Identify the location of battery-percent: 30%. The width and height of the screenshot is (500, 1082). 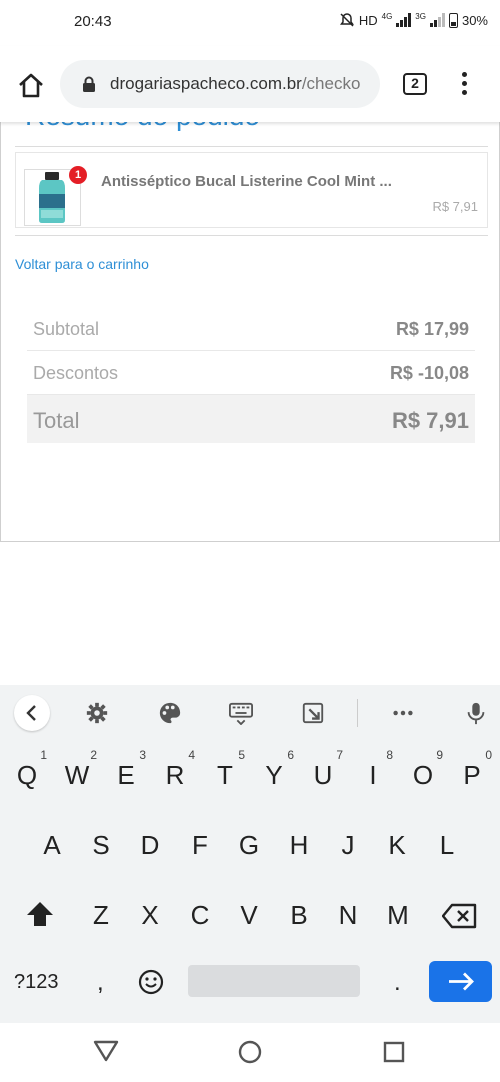
(474, 20).